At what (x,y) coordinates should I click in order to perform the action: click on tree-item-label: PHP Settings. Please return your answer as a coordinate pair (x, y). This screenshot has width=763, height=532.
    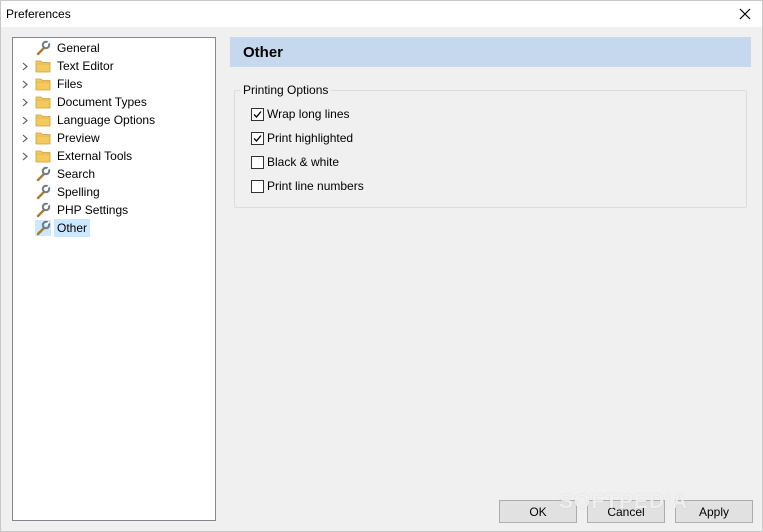
    Looking at the image, I should click on (93, 210).